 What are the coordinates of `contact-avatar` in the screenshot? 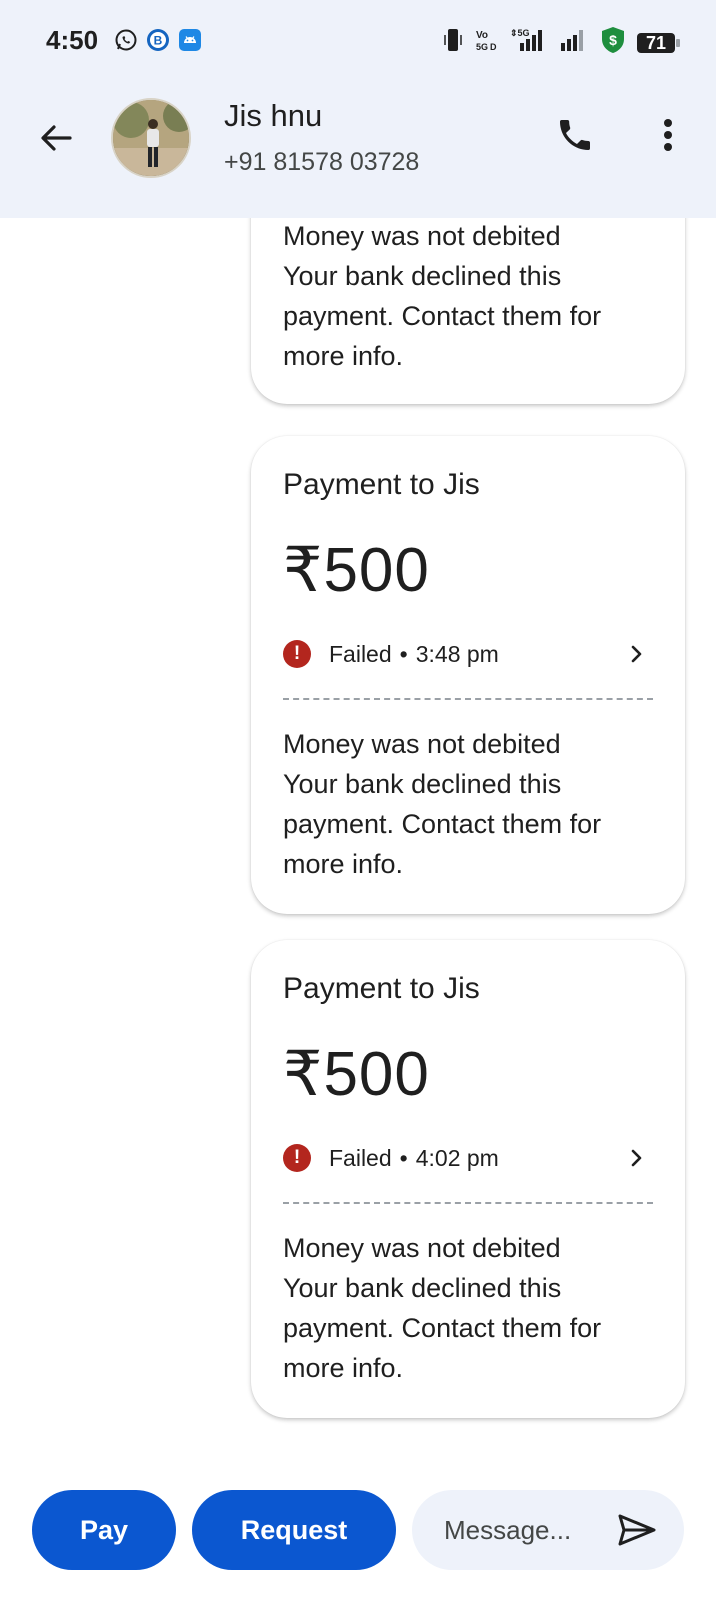 It's located at (151, 138).